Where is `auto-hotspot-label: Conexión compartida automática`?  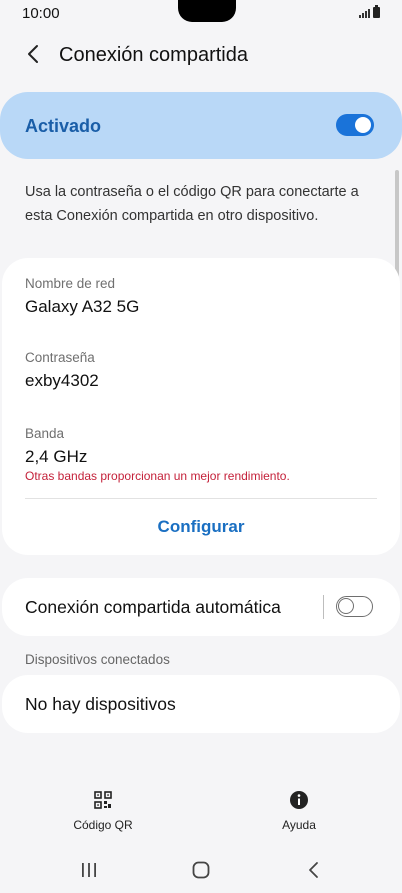 auto-hotspot-label: Conexión compartida automática is located at coordinates (153, 607).